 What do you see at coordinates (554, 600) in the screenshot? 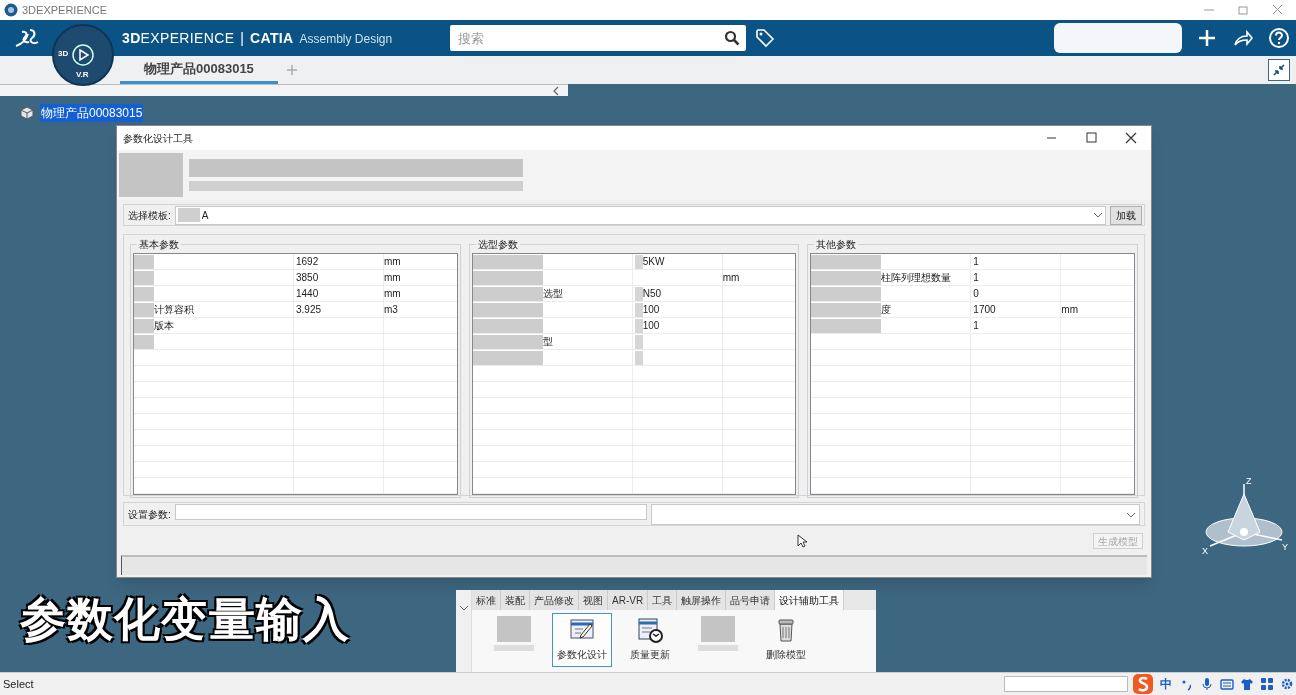
I see `ribbon-tab: 产品修改` at bounding box center [554, 600].